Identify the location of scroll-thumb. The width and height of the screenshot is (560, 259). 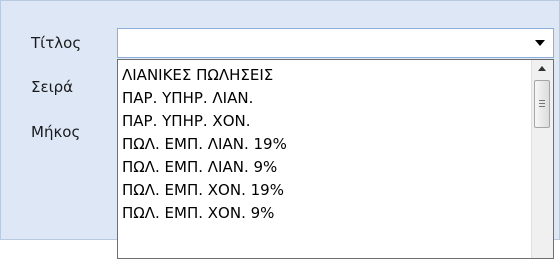
(542, 104).